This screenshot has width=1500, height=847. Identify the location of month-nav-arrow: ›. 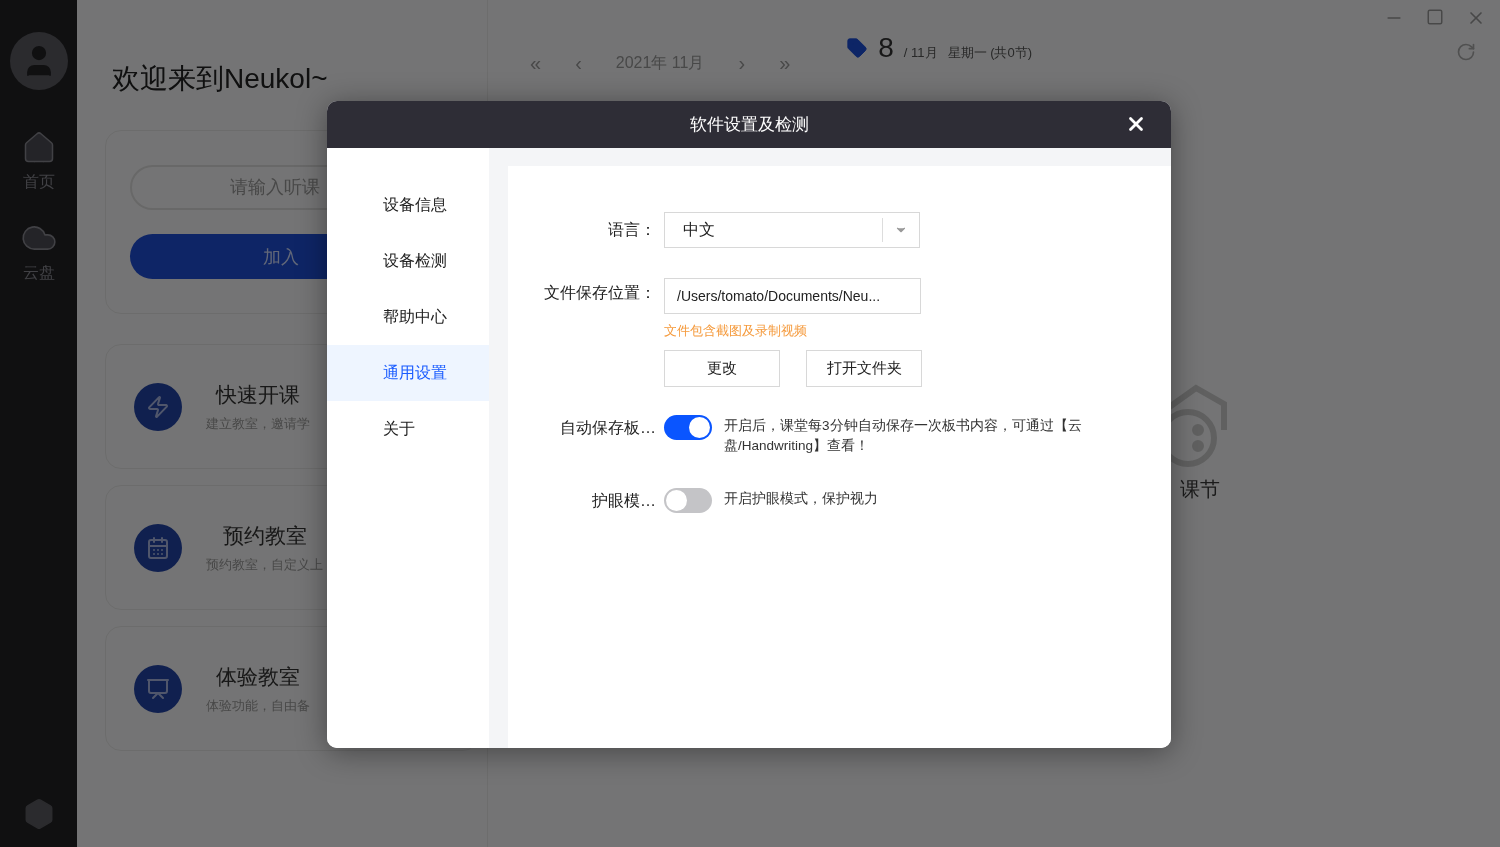
(742, 63).